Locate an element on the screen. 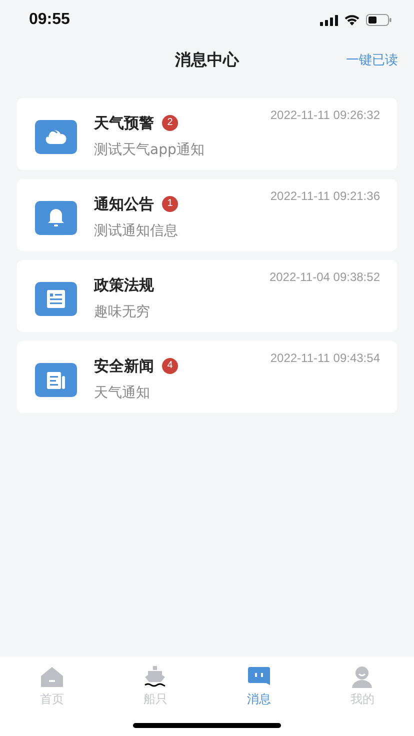 This screenshot has width=414, height=736. unread-count-badge: 2 is located at coordinates (170, 123).